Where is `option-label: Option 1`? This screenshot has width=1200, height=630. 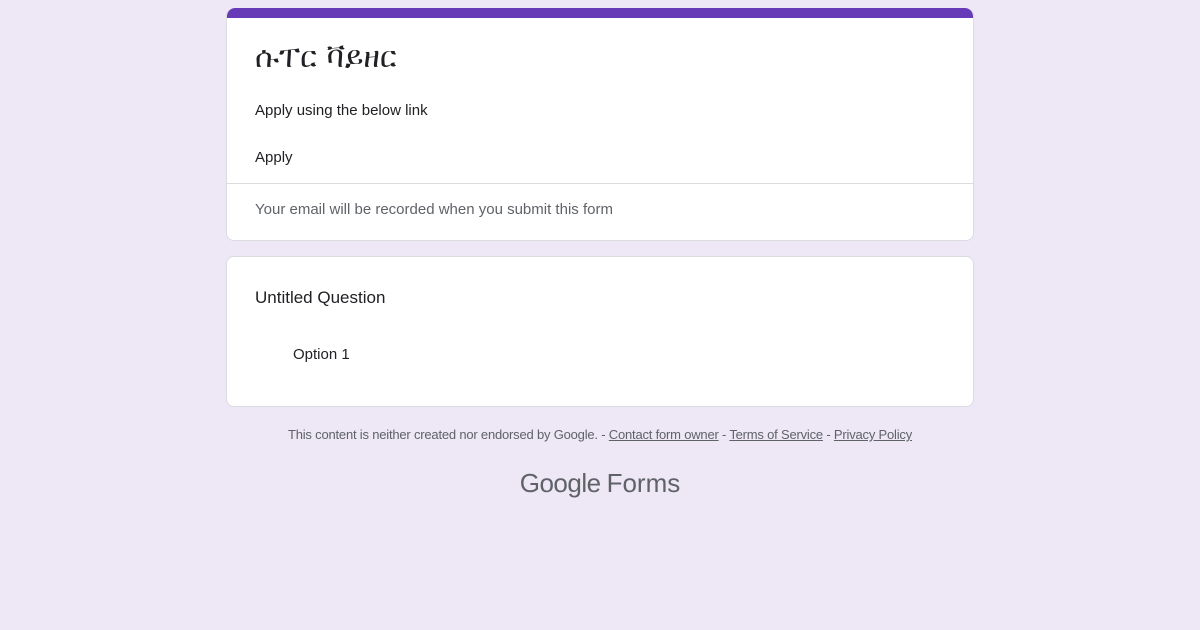 option-label: Option 1 is located at coordinates (321, 354).